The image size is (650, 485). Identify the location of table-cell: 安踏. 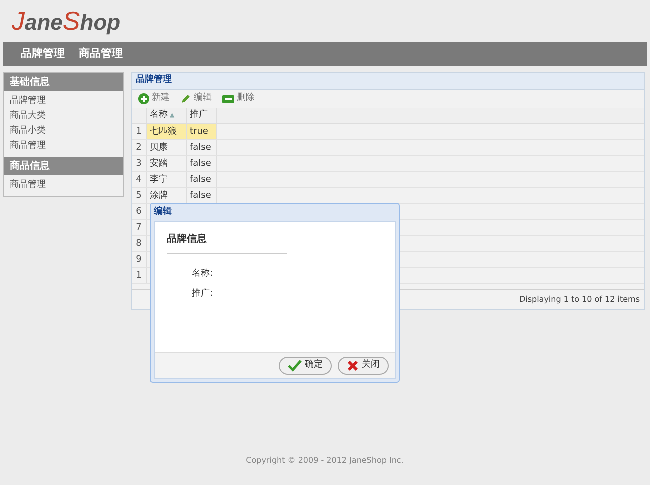
(167, 163).